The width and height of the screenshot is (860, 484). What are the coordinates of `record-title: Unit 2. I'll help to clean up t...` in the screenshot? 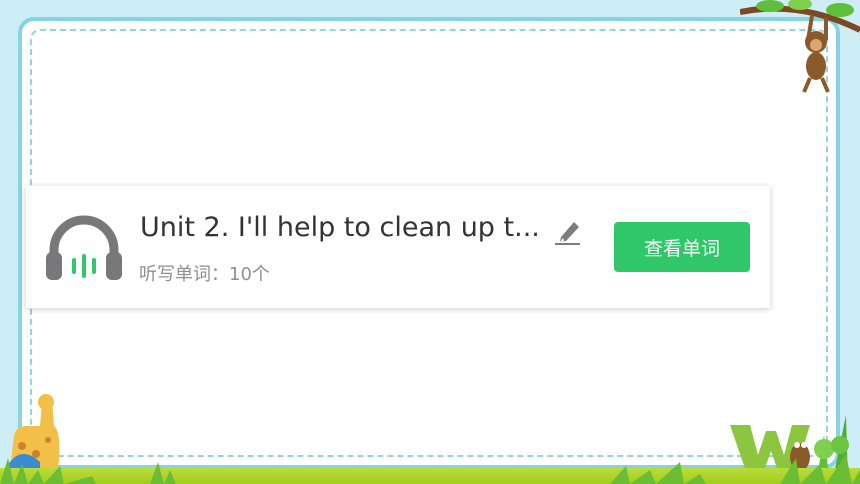 It's located at (340, 227).